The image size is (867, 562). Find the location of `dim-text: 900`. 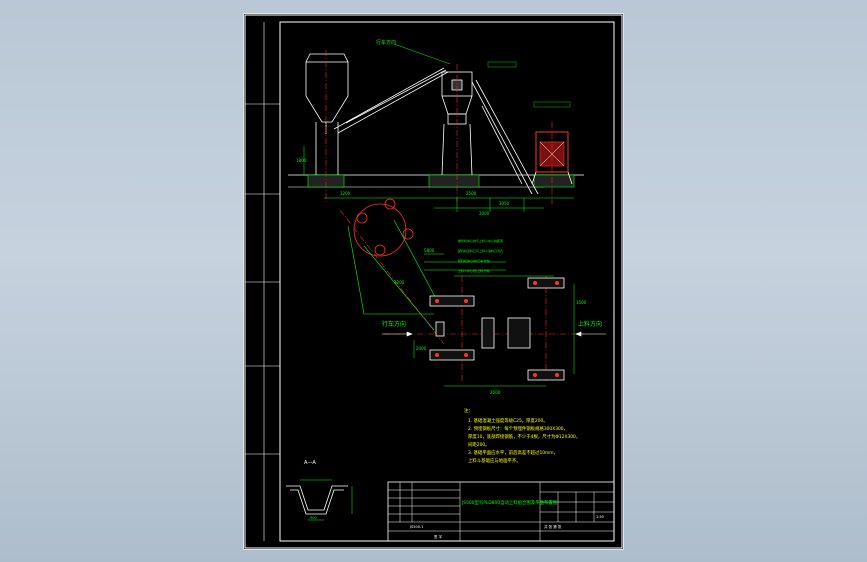

dim-text: 900 is located at coordinates (313, 518).